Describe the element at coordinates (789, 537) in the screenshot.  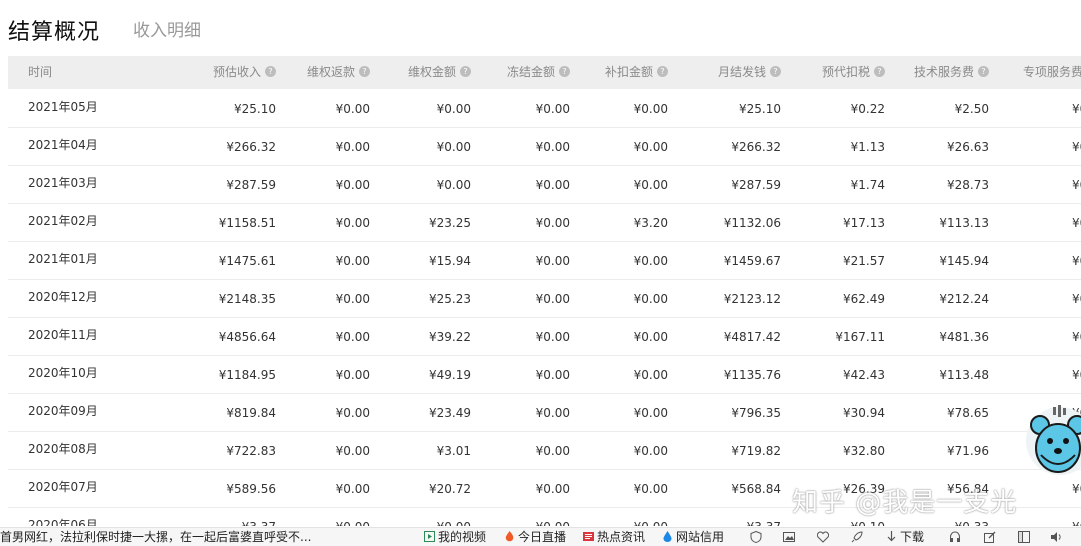
I see `image-icon` at that location.